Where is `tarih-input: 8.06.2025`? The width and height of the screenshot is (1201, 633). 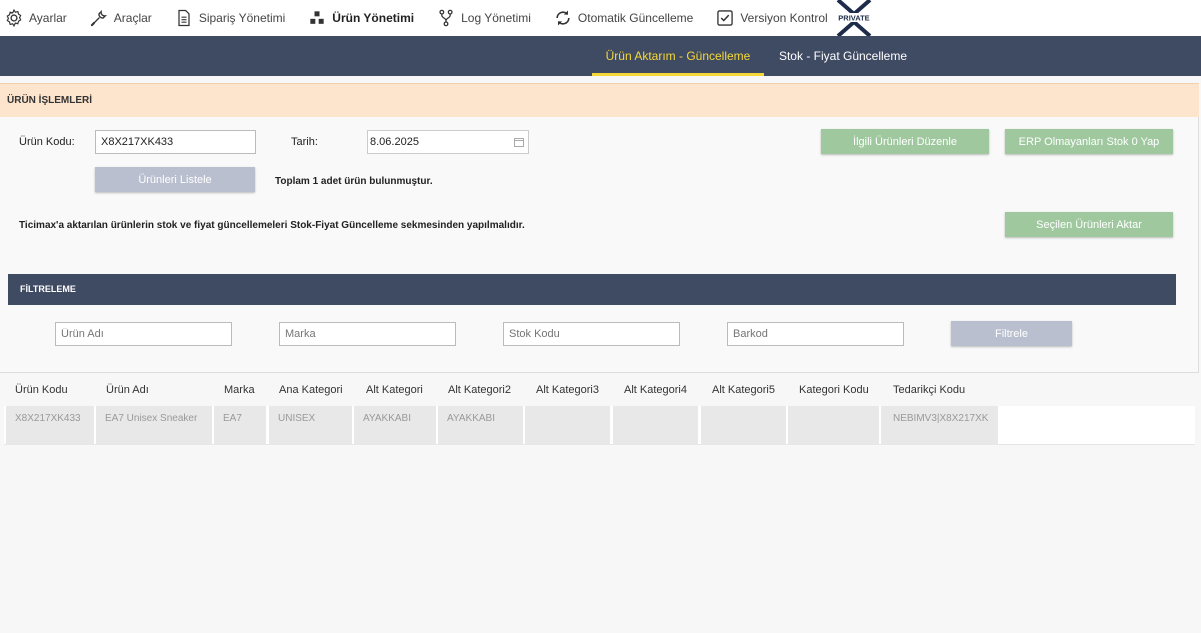
tarih-input: 8.06.2025 is located at coordinates (448, 142).